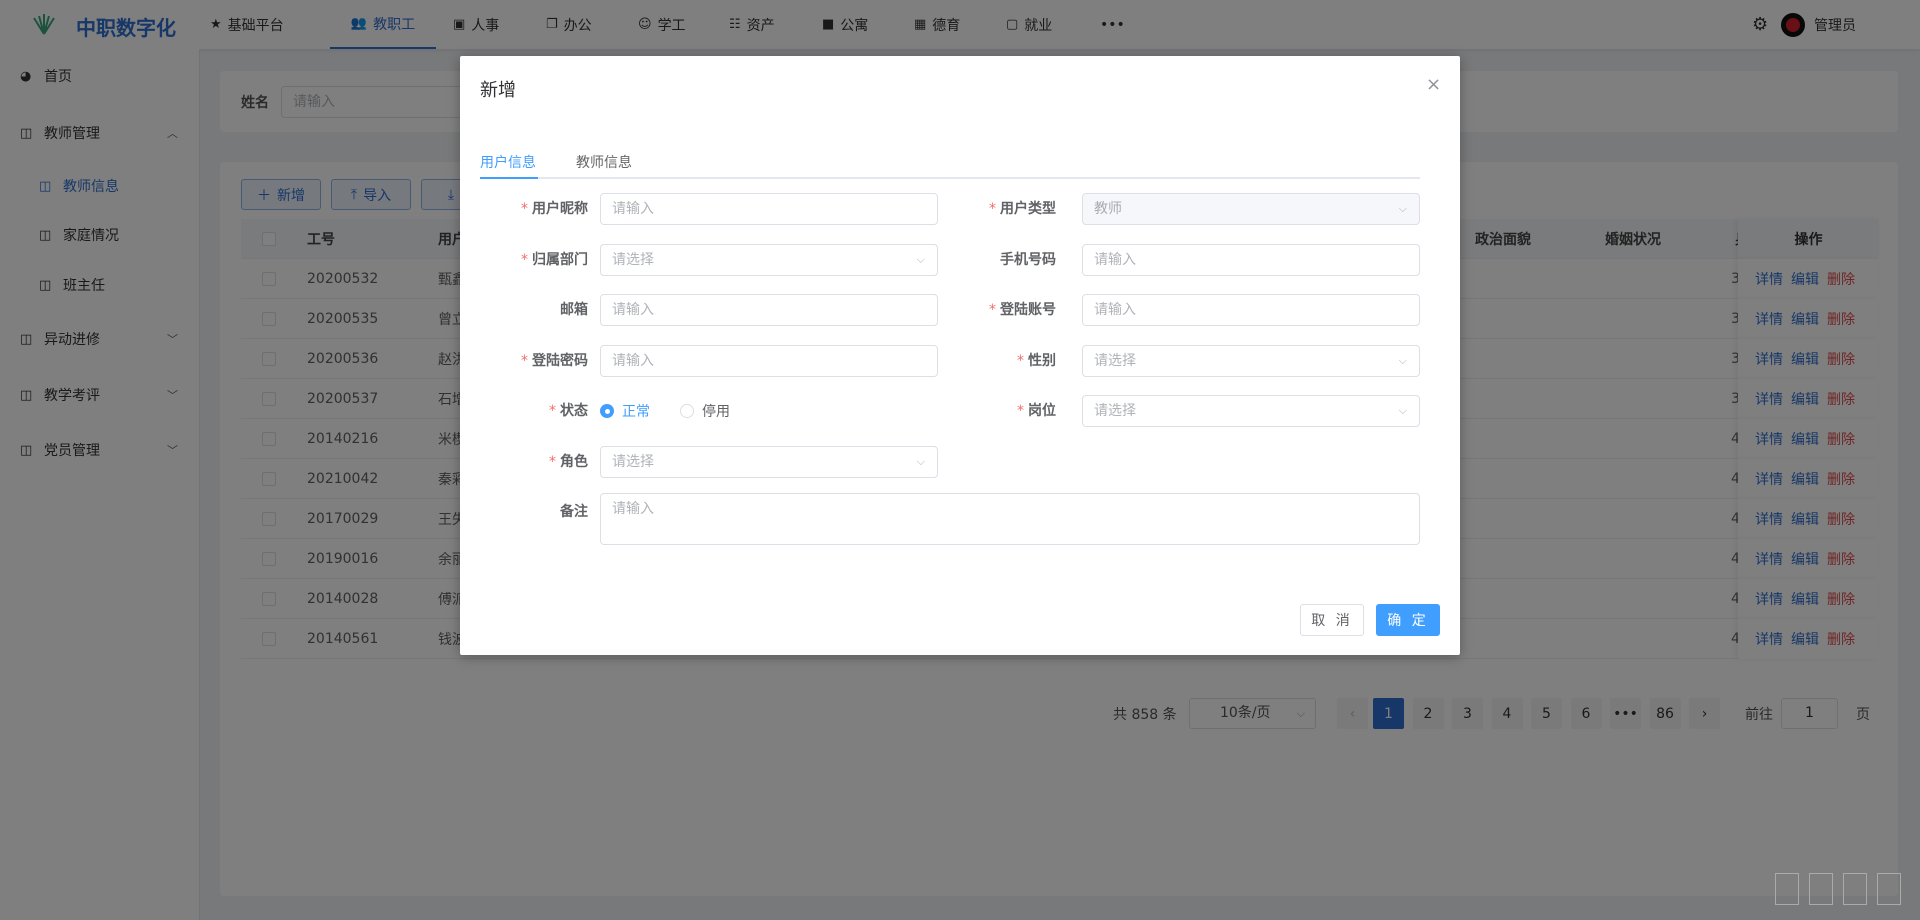 This screenshot has width=1920, height=920. I want to click on nickname-label: * 用户昵称, so click(554, 209).